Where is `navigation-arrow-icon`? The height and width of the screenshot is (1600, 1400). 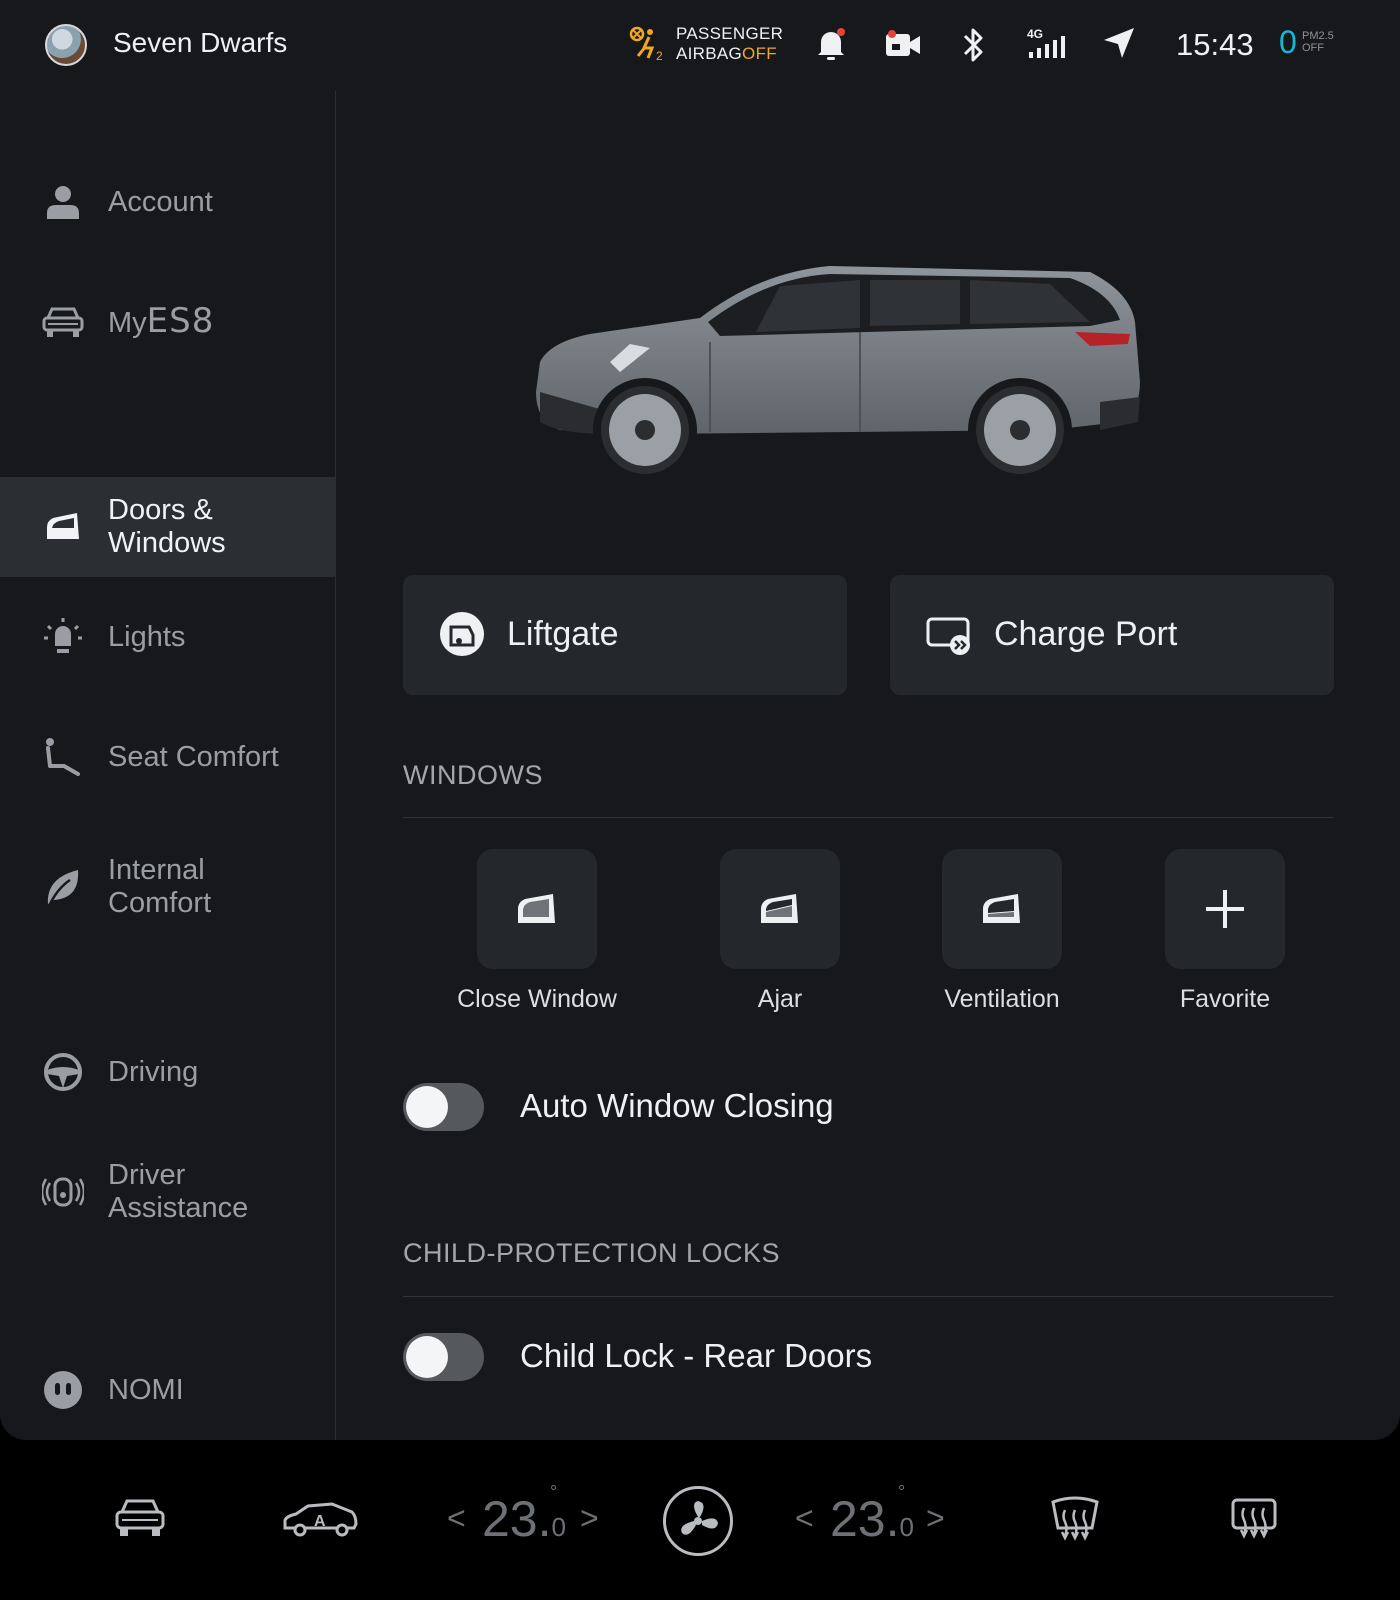
navigation-arrow-icon is located at coordinates (1119, 43).